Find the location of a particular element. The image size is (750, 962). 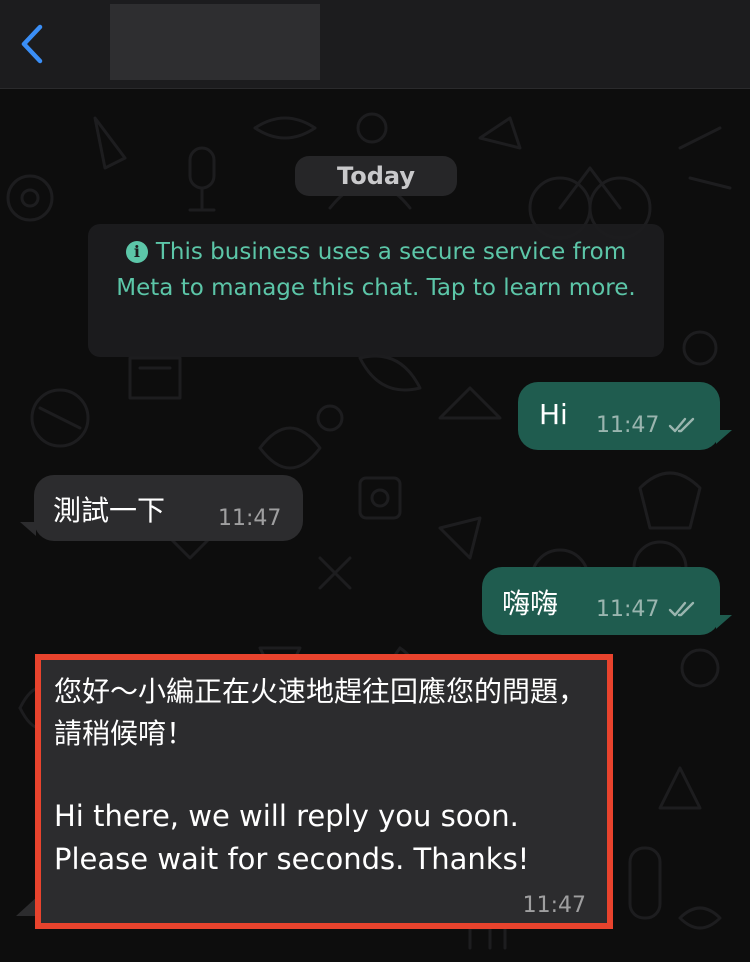

message-text: 嗨嗨 is located at coordinates (530, 603).